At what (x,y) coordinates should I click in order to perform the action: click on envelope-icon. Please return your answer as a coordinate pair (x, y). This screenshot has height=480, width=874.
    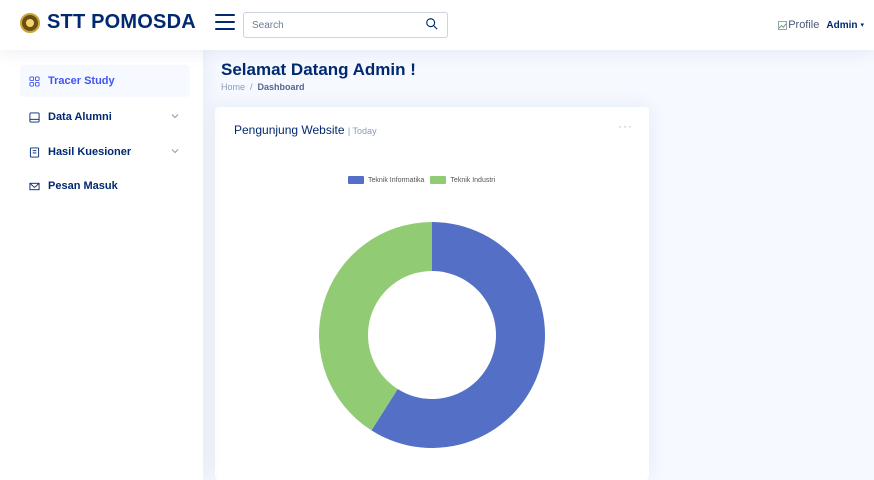
    Looking at the image, I should click on (34, 186).